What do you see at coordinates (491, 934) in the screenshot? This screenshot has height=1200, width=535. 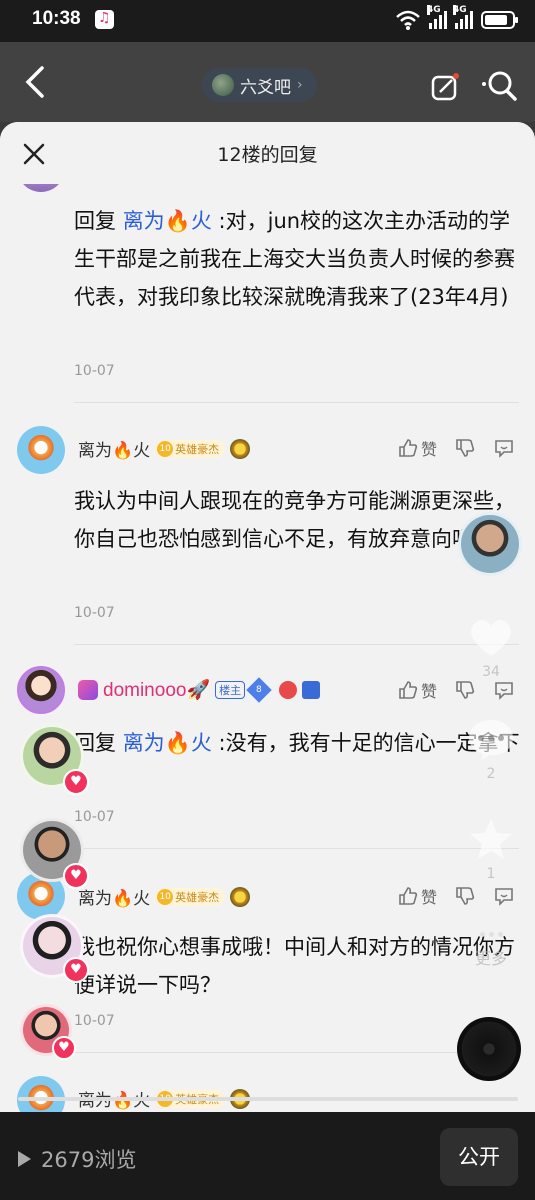 I see `more-dots-icon` at bounding box center [491, 934].